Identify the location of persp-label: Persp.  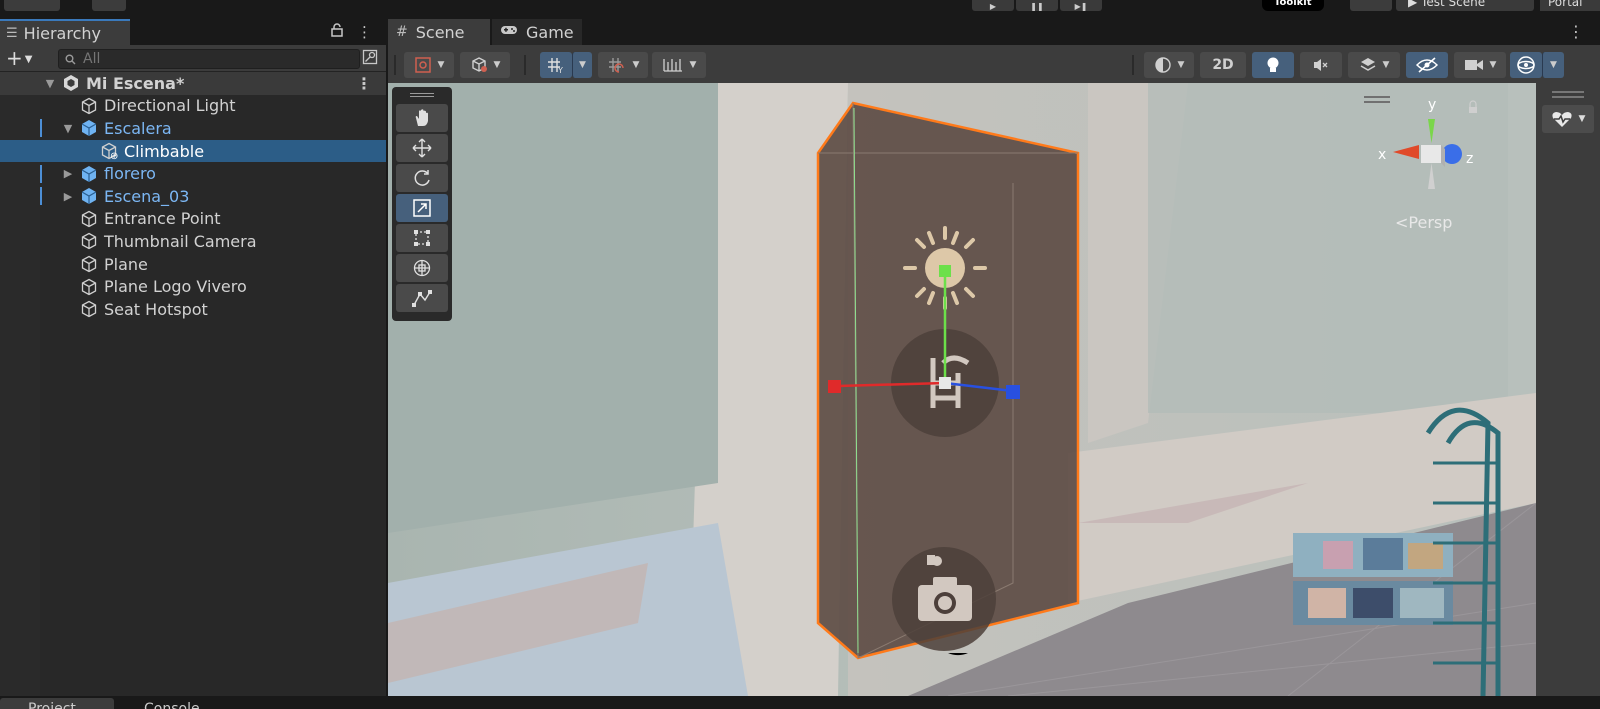
(1430, 222).